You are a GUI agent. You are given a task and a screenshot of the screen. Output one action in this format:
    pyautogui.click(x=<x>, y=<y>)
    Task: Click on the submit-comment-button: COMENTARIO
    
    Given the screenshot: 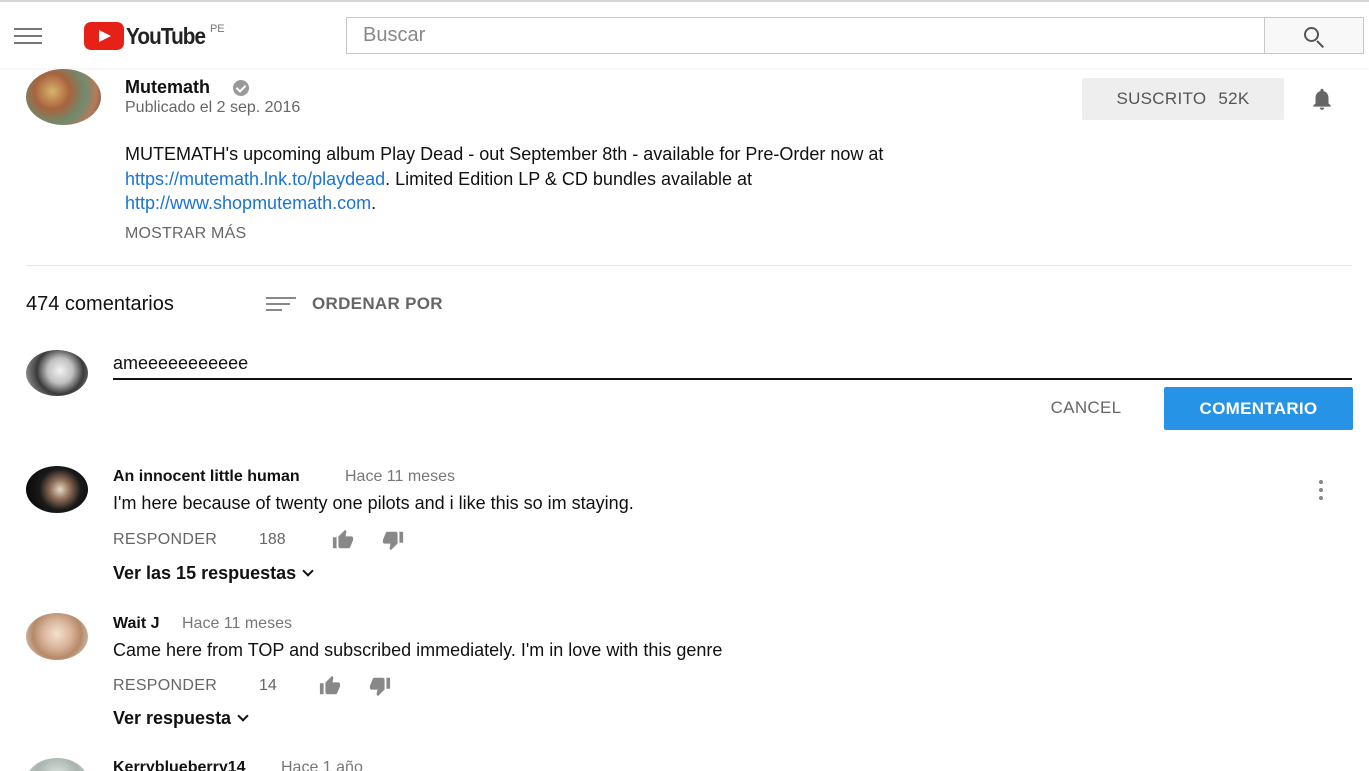 What is the action you would take?
    pyautogui.click(x=1258, y=408)
    